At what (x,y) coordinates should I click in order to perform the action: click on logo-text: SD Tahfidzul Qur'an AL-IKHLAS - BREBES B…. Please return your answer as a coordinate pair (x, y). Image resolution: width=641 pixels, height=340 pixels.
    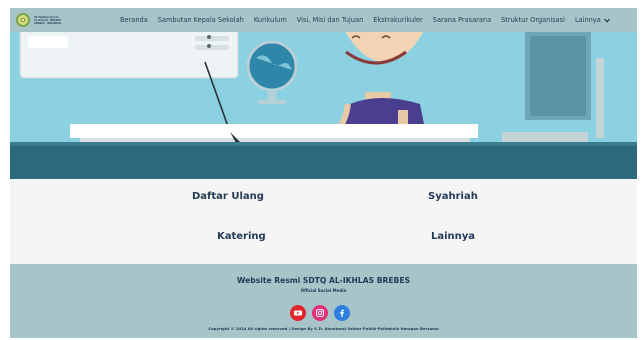
    Looking at the image, I should click on (48, 20).